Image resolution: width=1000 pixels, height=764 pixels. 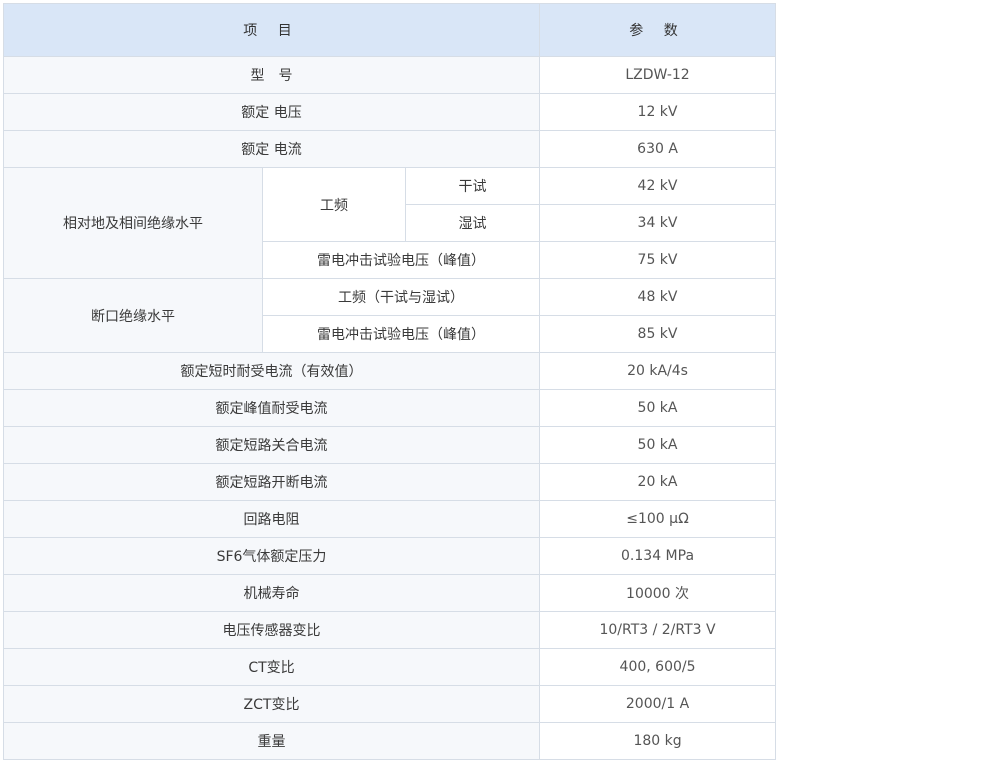 What do you see at coordinates (658, 704) in the screenshot?
I see `row-value: 2000/1 A` at bounding box center [658, 704].